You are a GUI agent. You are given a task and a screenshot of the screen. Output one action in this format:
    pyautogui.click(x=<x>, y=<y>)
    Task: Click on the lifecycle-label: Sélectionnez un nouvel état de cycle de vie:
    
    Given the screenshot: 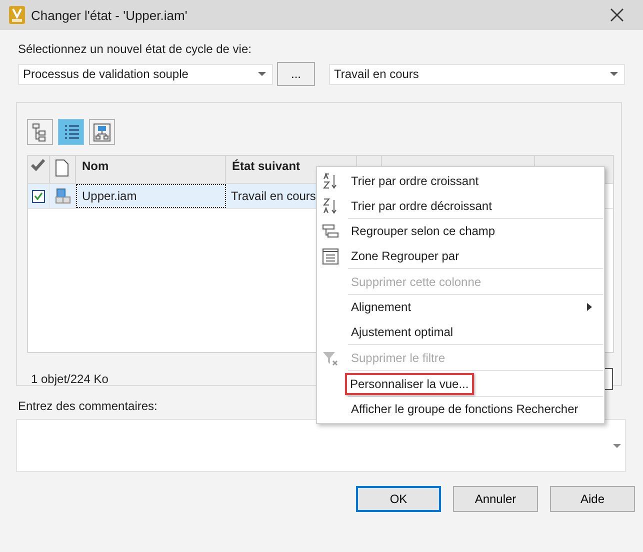 What is the action you would take?
    pyautogui.click(x=135, y=49)
    